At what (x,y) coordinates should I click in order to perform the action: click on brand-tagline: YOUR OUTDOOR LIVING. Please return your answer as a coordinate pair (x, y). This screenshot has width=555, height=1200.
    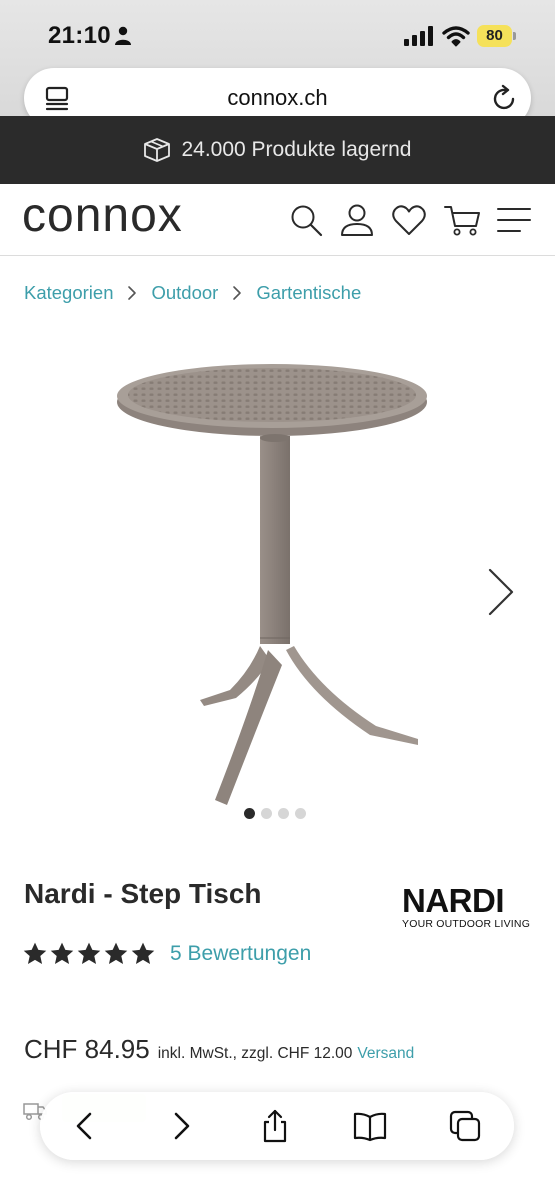
    Looking at the image, I should click on (466, 924).